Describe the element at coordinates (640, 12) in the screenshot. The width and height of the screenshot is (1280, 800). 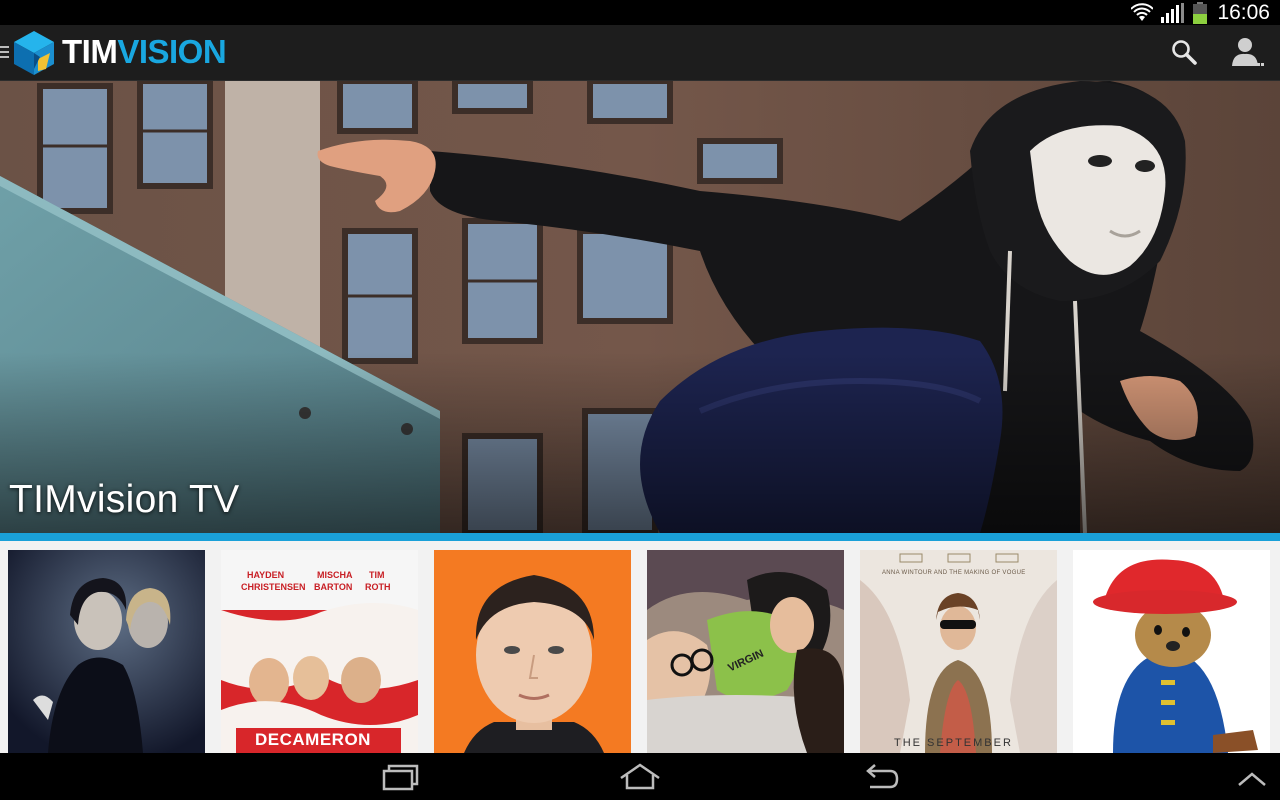
I see `status-bar: 16:06` at that location.